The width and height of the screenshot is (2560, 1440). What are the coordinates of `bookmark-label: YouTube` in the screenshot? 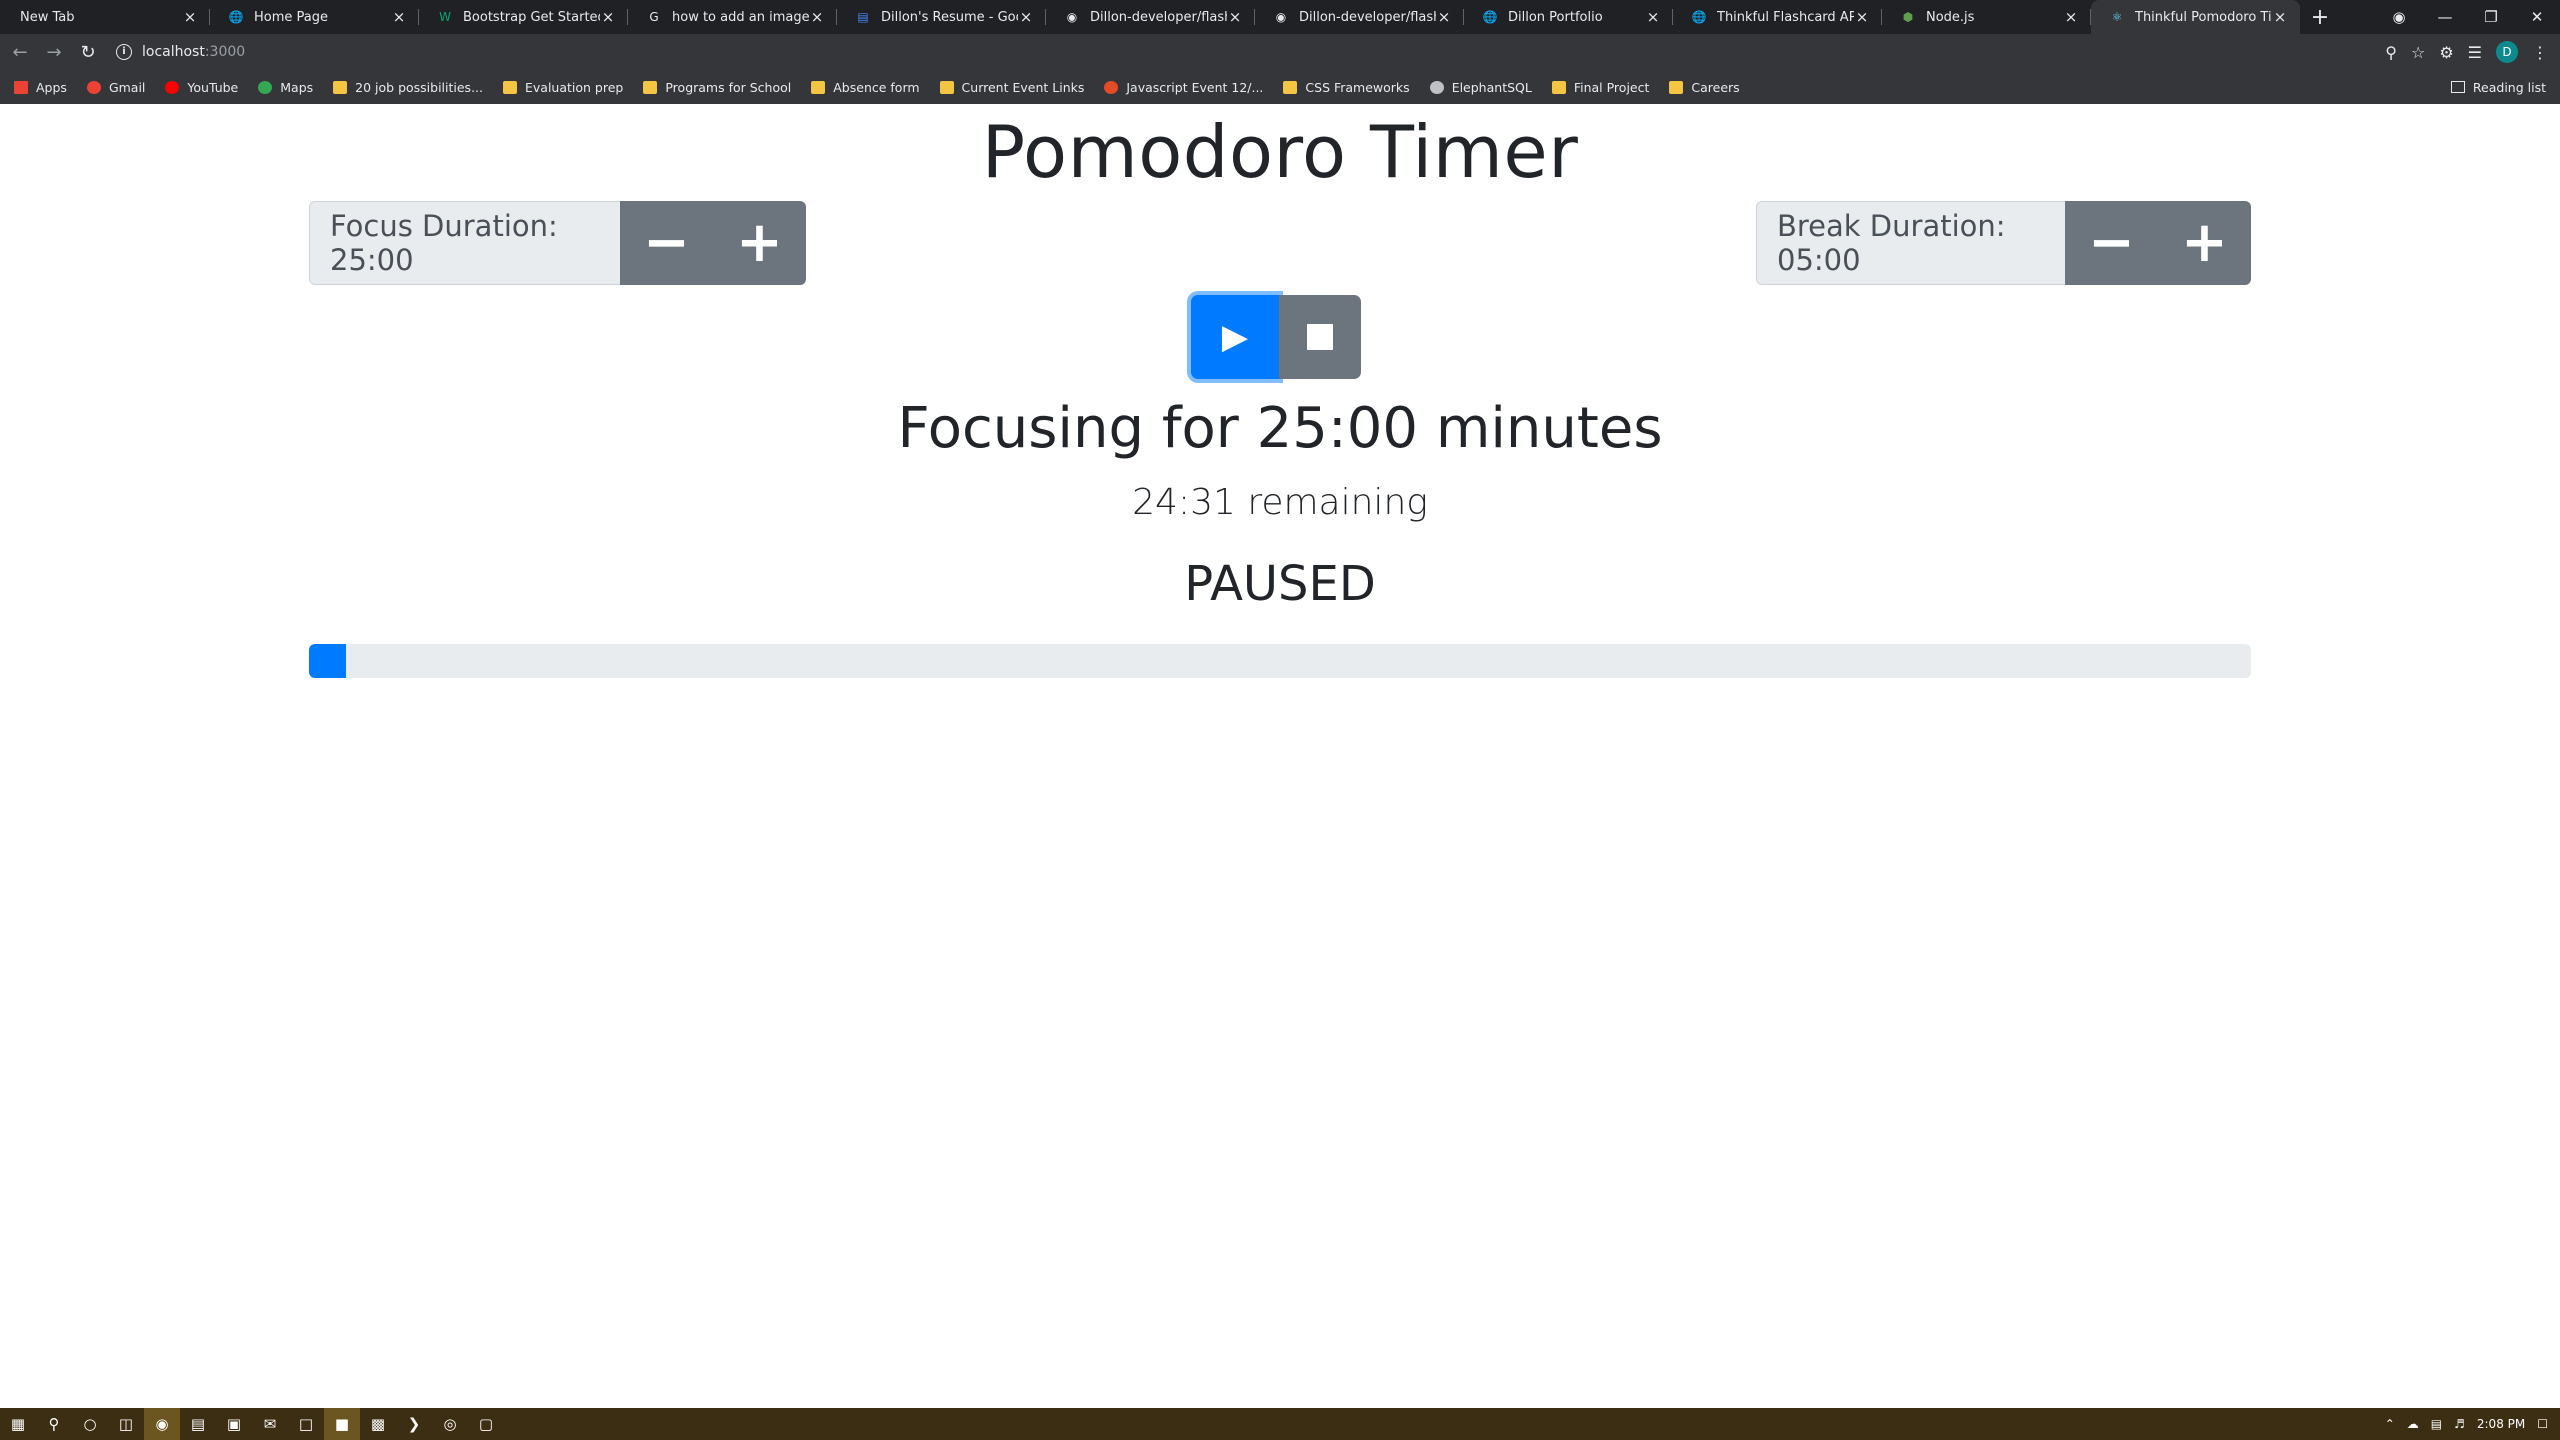 It's located at (213, 87).